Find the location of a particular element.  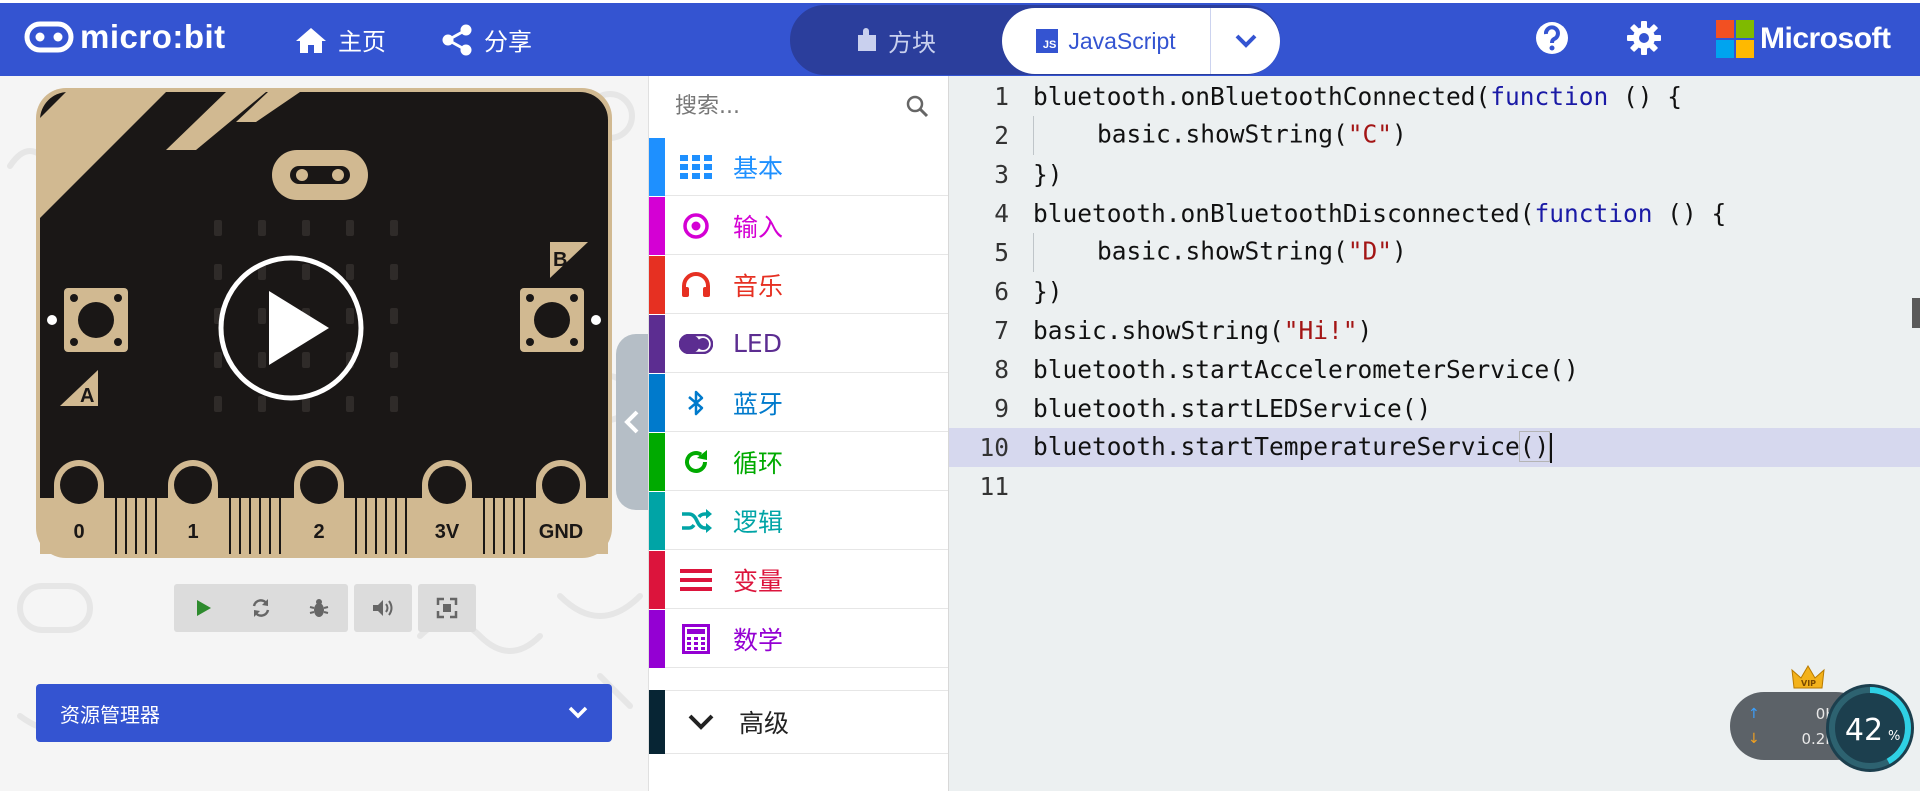

target-icon is located at coordinates (696, 226).